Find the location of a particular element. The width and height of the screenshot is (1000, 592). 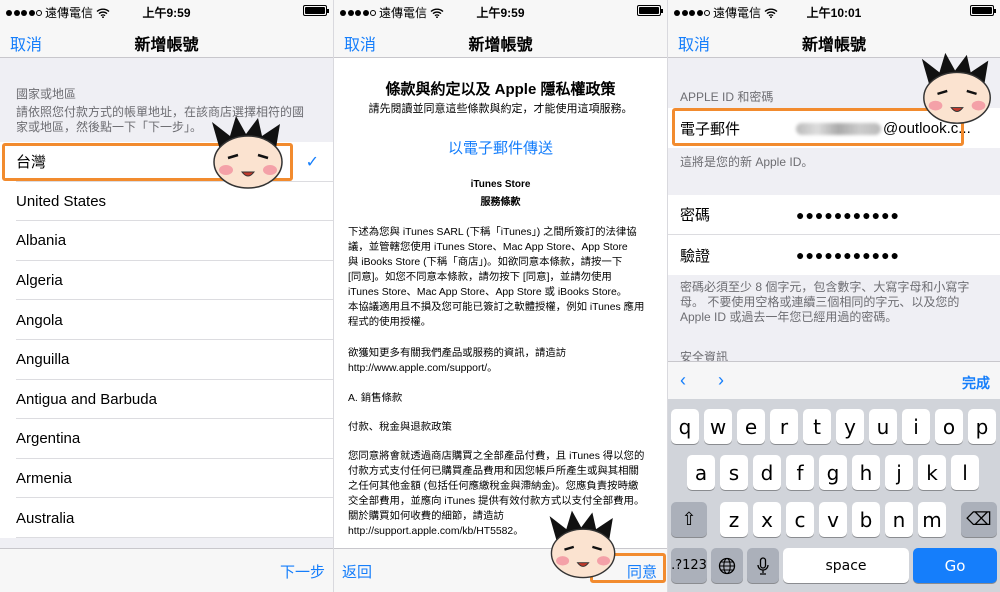

terms-title: 條款與約定以及 Apple 隱私權政策 is located at coordinates (500, 89).